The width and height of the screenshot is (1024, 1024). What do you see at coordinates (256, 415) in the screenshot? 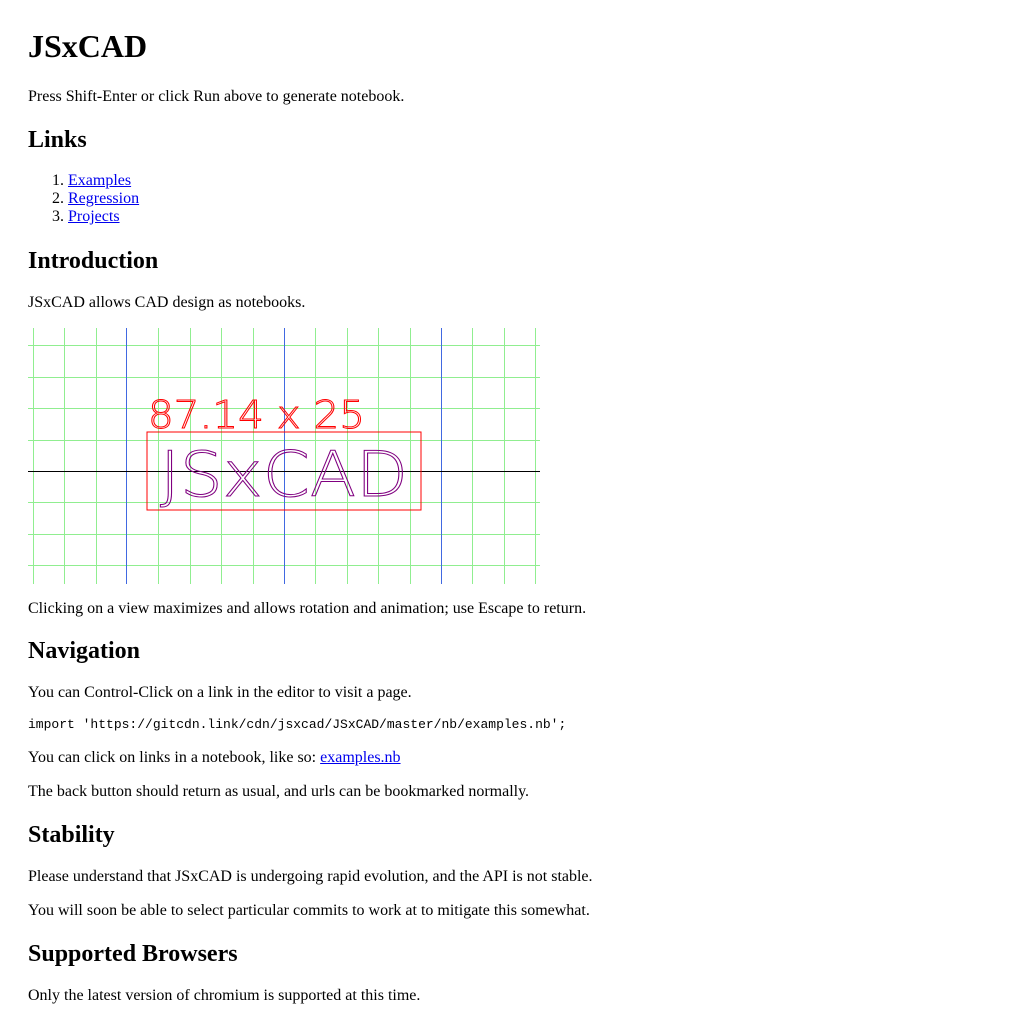
I see `dimension-label: 87.14 x 25` at bounding box center [256, 415].